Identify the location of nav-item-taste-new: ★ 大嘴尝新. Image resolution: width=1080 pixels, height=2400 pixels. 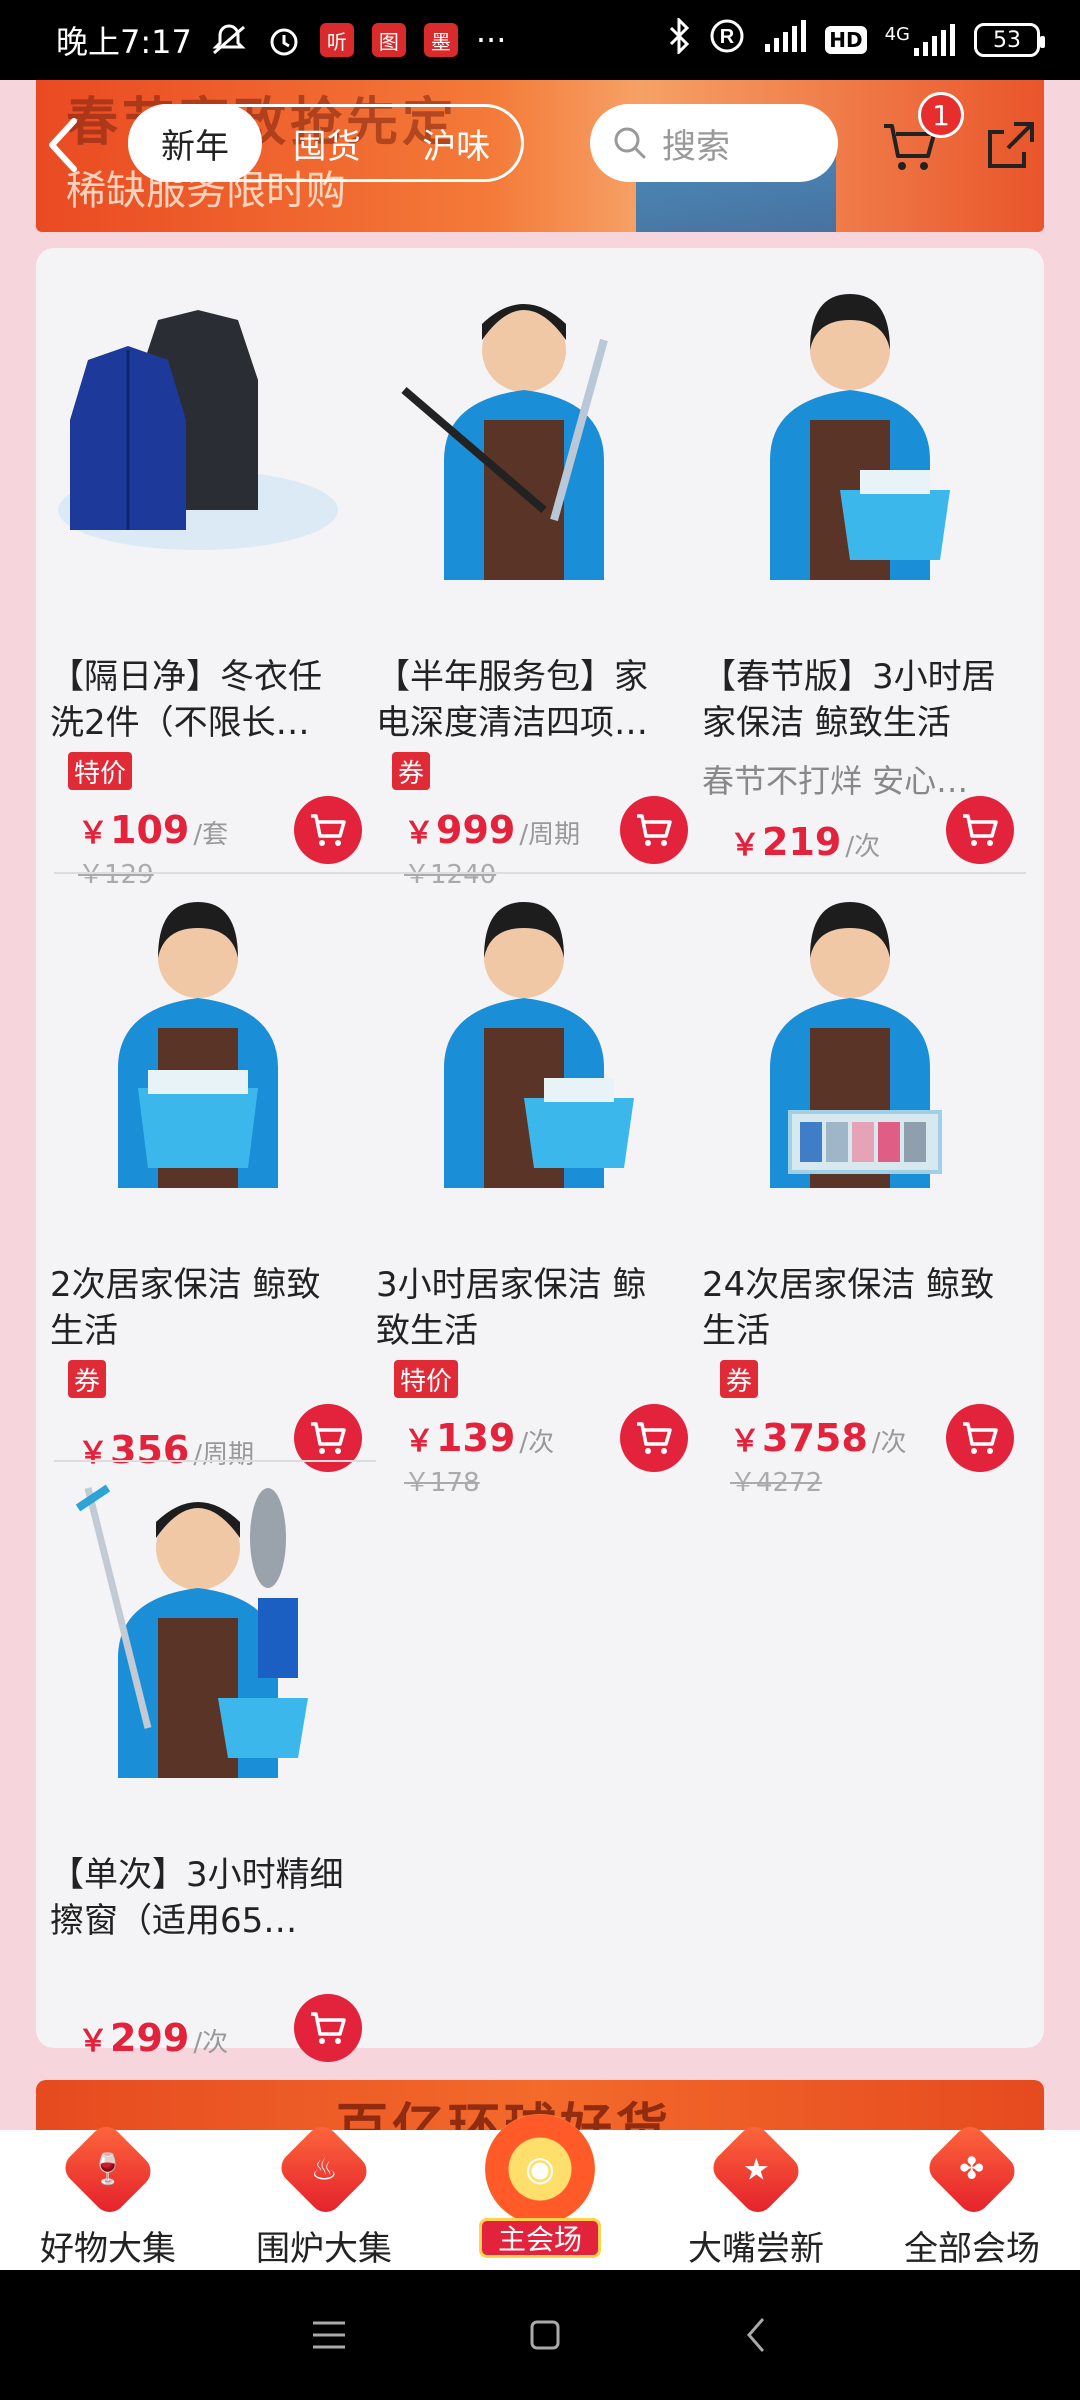
(756, 2195).